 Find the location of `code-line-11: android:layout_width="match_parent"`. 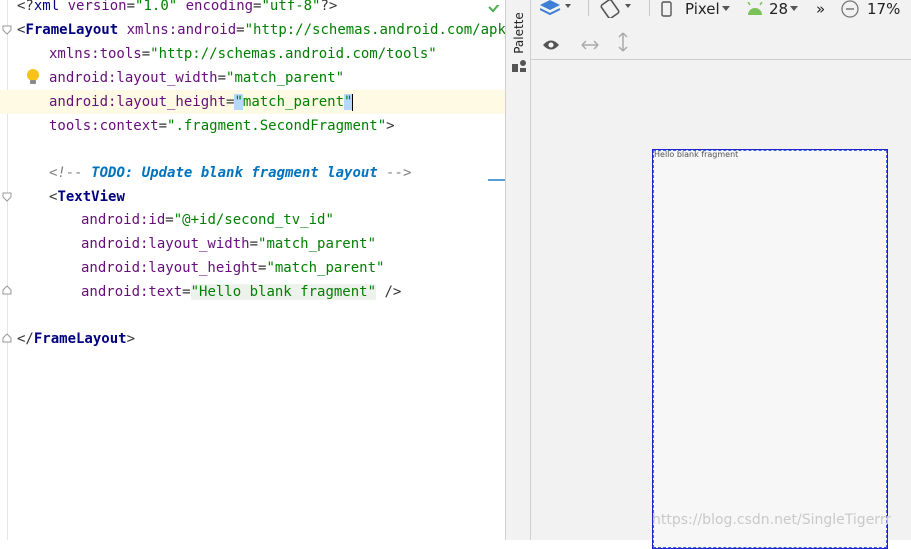

code-line-11: android:layout_width="match_parent" is located at coordinates (252, 244).